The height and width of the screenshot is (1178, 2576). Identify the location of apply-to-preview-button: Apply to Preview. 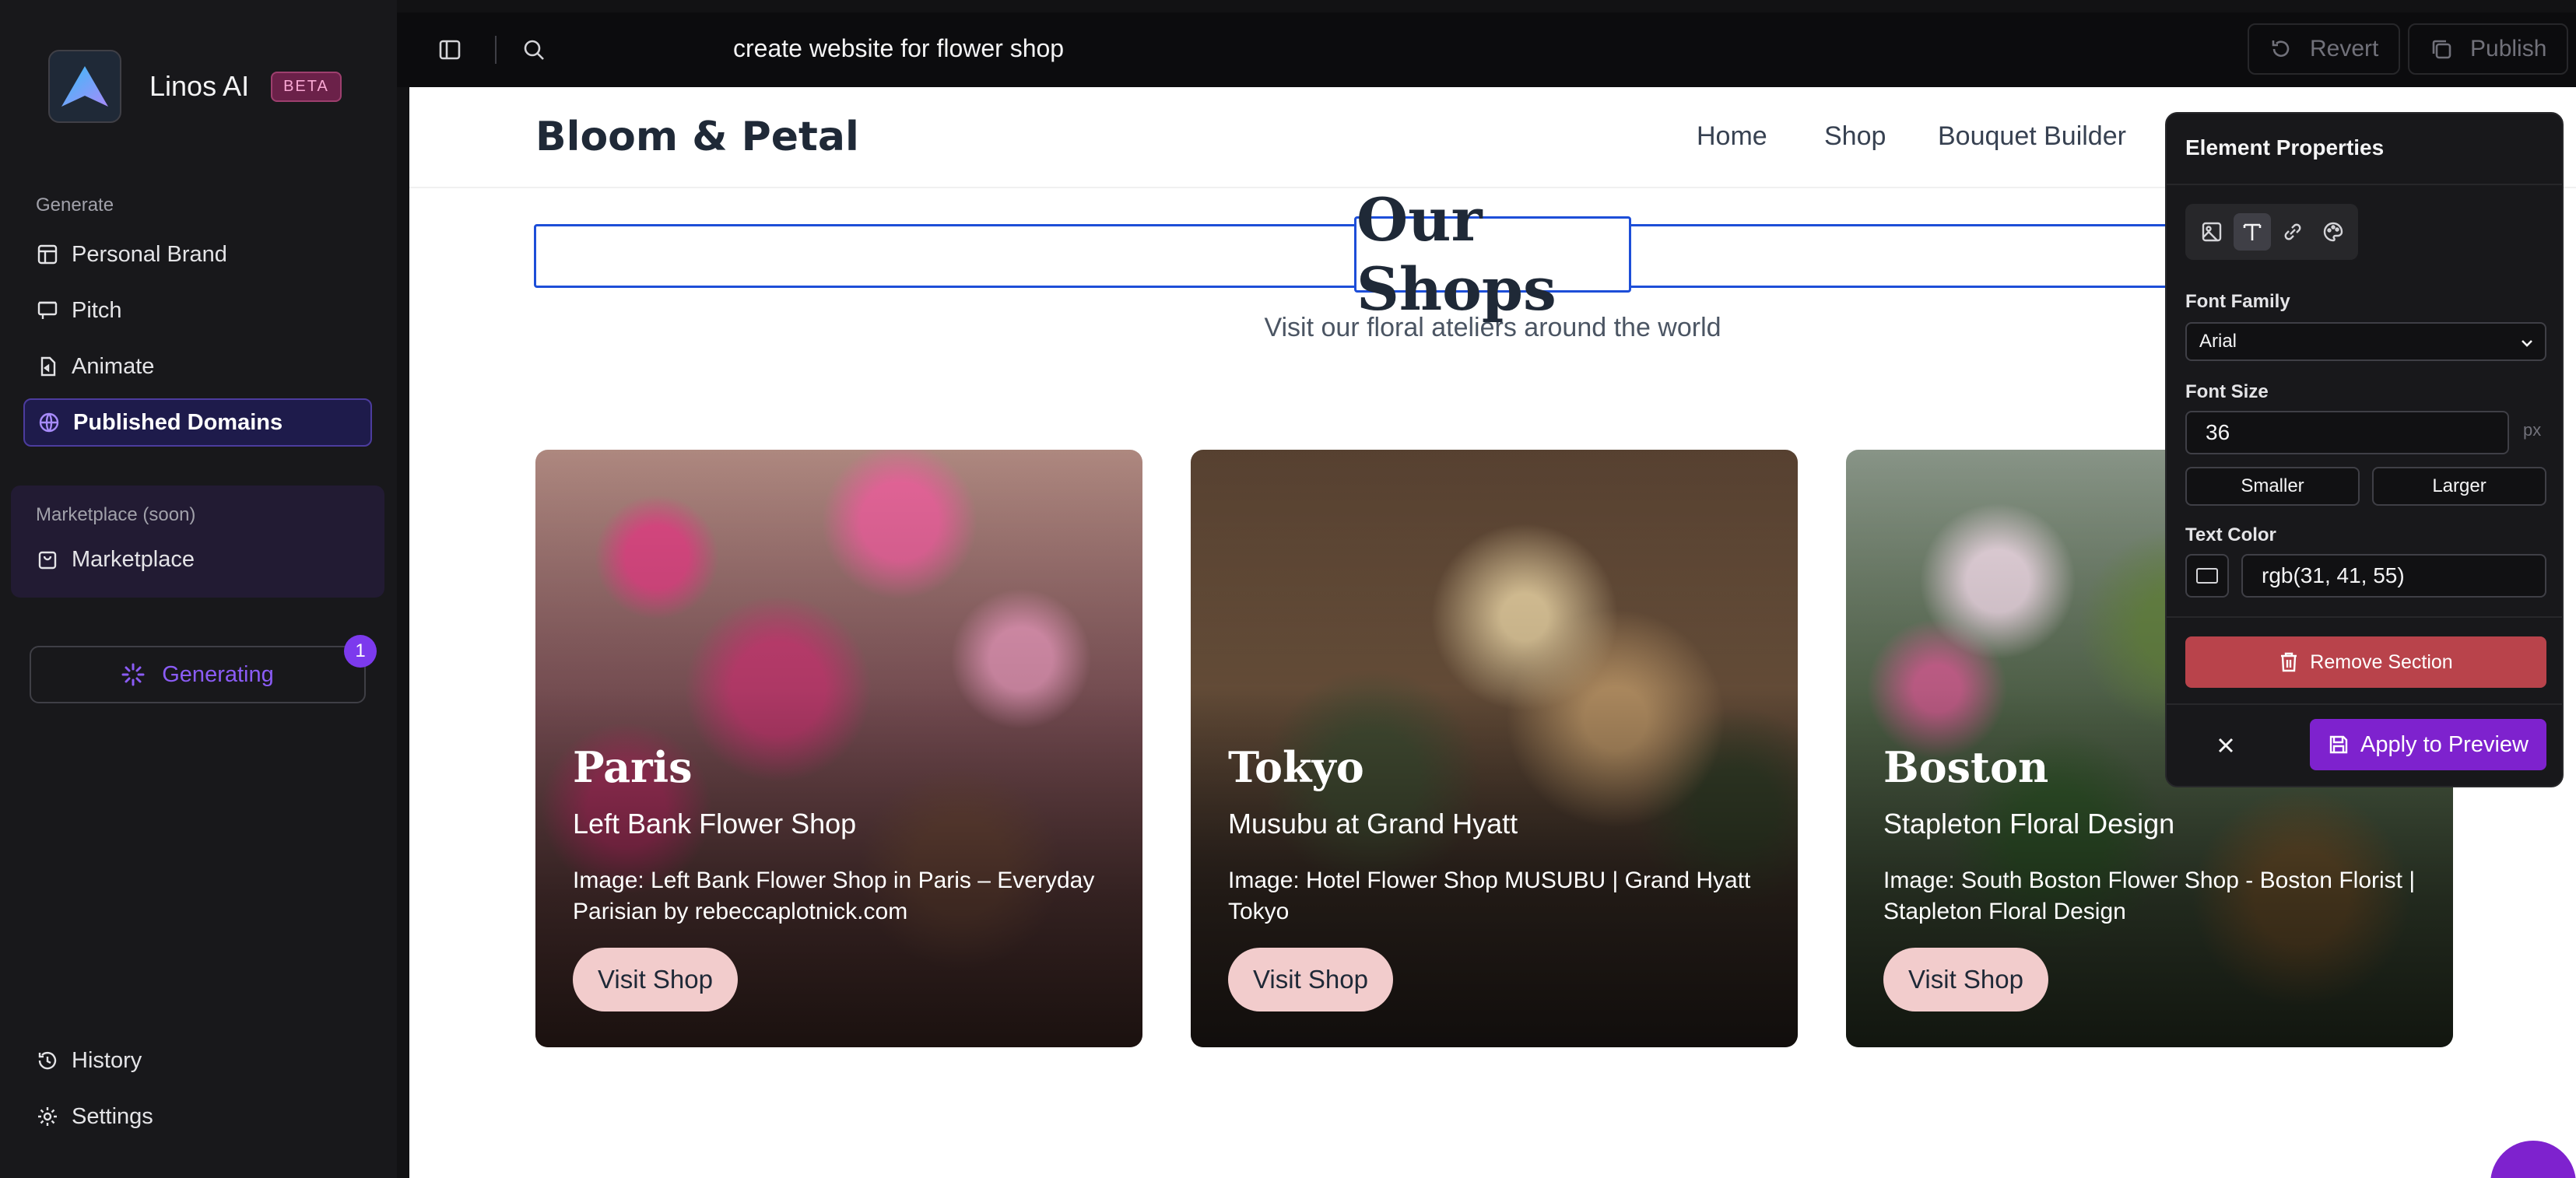
(2428, 744).